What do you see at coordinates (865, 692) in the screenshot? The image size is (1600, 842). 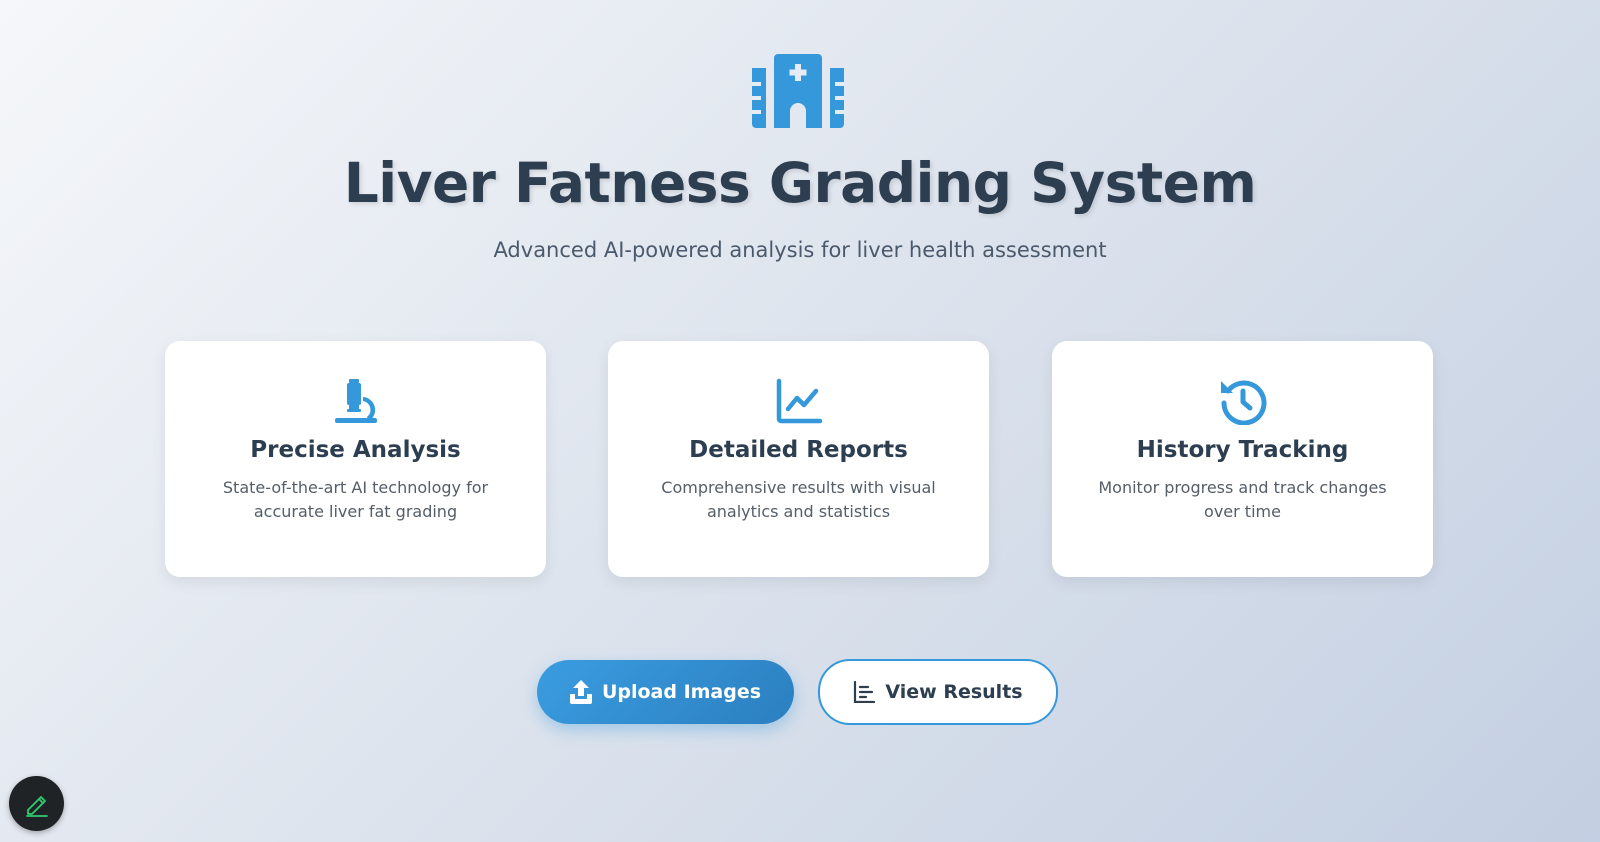 I see `list-icon` at bounding box center [865, 692].